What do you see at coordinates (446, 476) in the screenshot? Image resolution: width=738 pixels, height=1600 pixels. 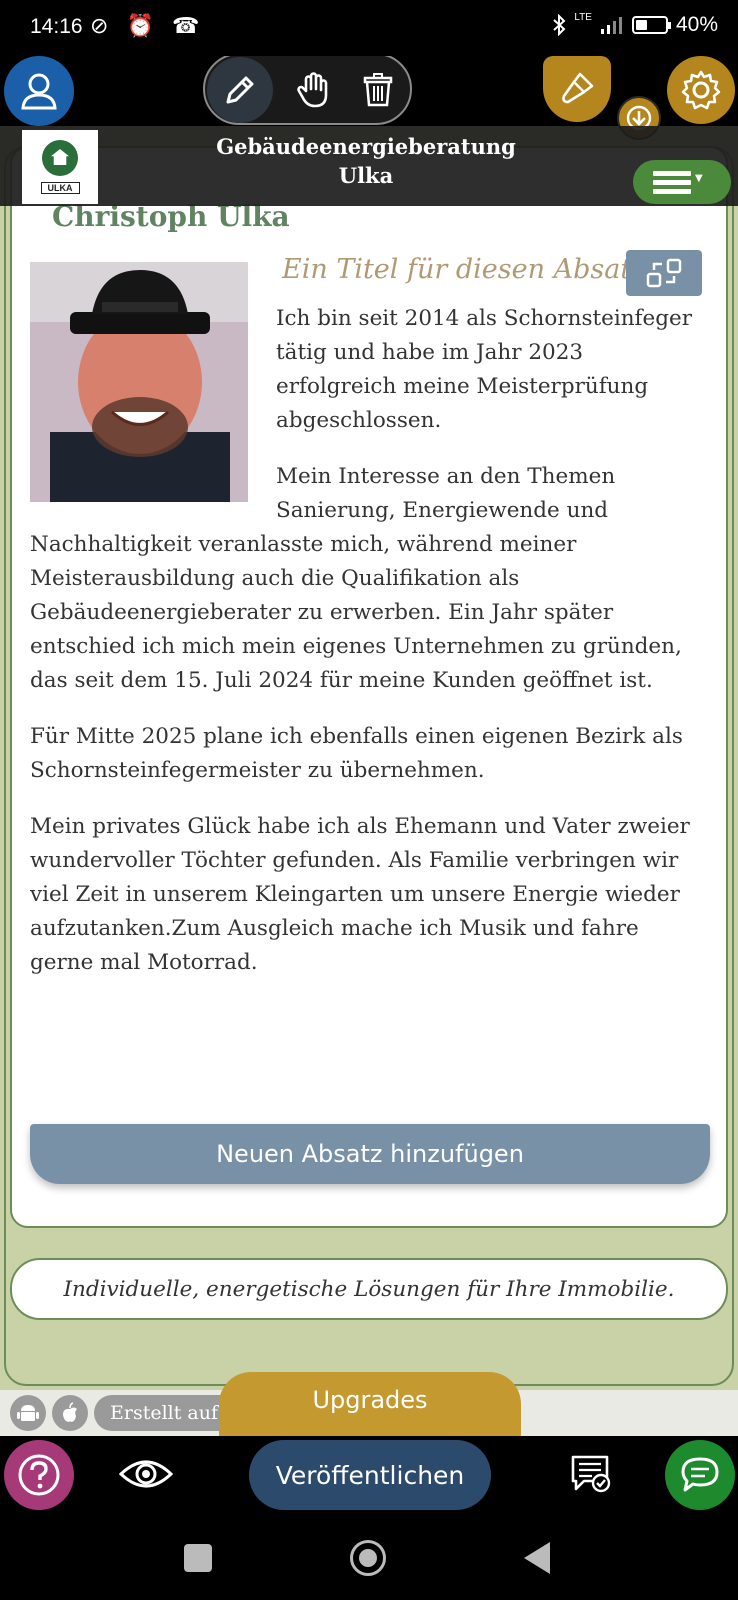 I see `text-line: Mein Interesse an den Themen` at bounding box center [446, 476].